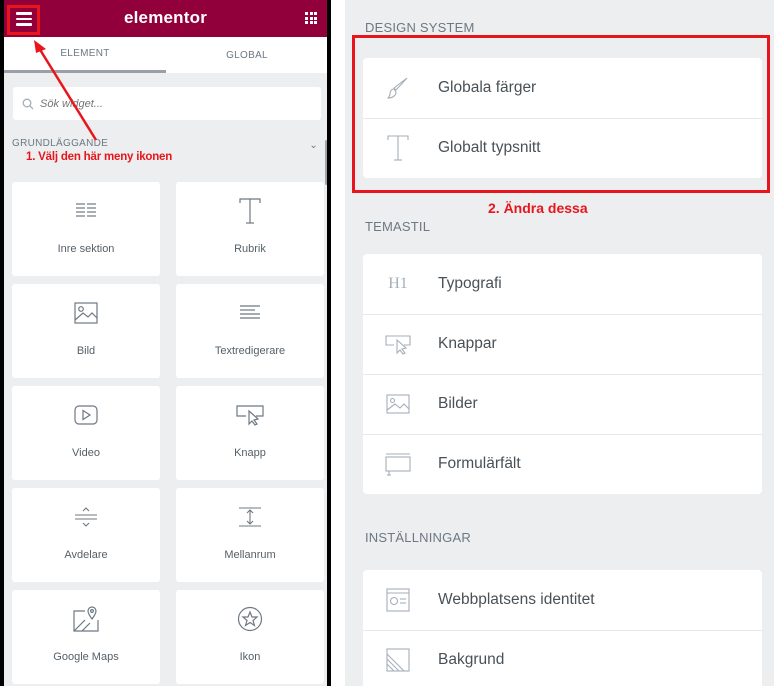 This screenshot has width=774, height=686. Describe the element at coordinates (250, 517) in the screenshot. I see `spacer-icon` at that location.